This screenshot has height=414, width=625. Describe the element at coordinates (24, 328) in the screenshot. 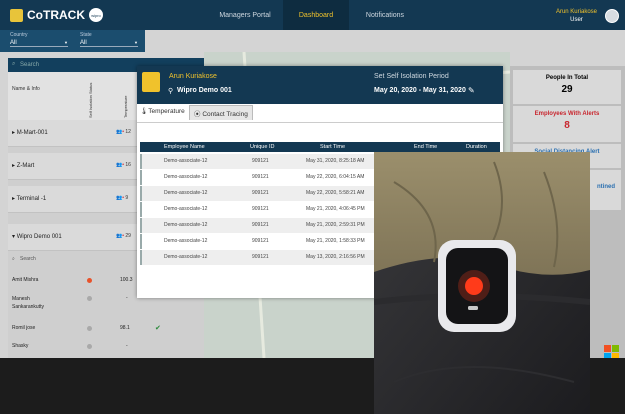

I see `member-name: Romil jose` at that location.